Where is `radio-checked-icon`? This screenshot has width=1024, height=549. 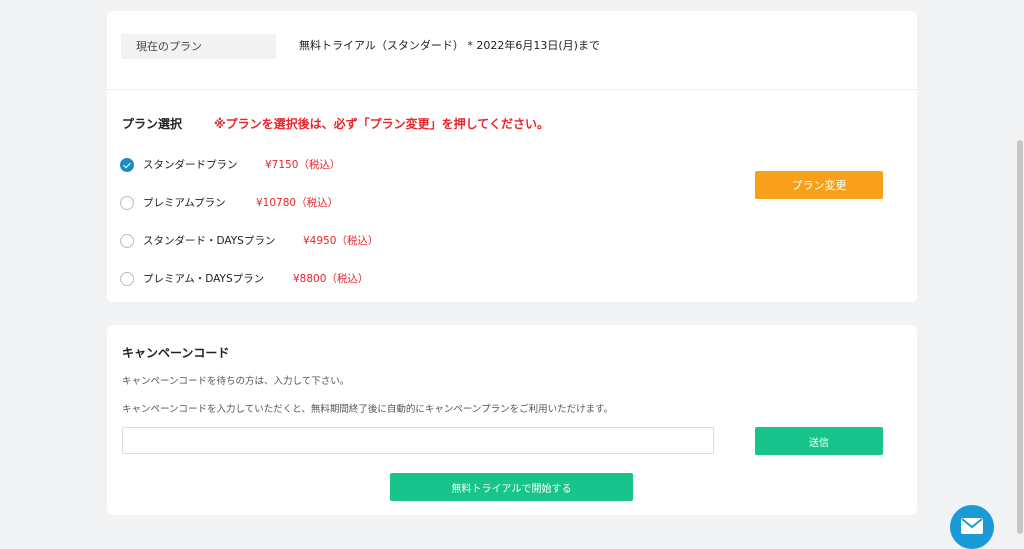
radio-checked-icon is located at coordinates (127, 165).